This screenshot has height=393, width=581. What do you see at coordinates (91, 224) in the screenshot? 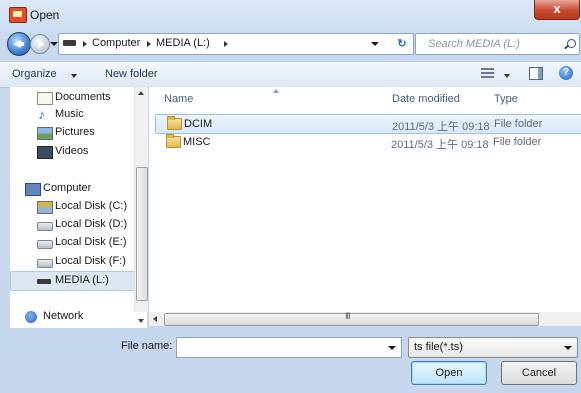
I see `nav-item-label: Local Disk (D:)` at bounding box center [91, 224].